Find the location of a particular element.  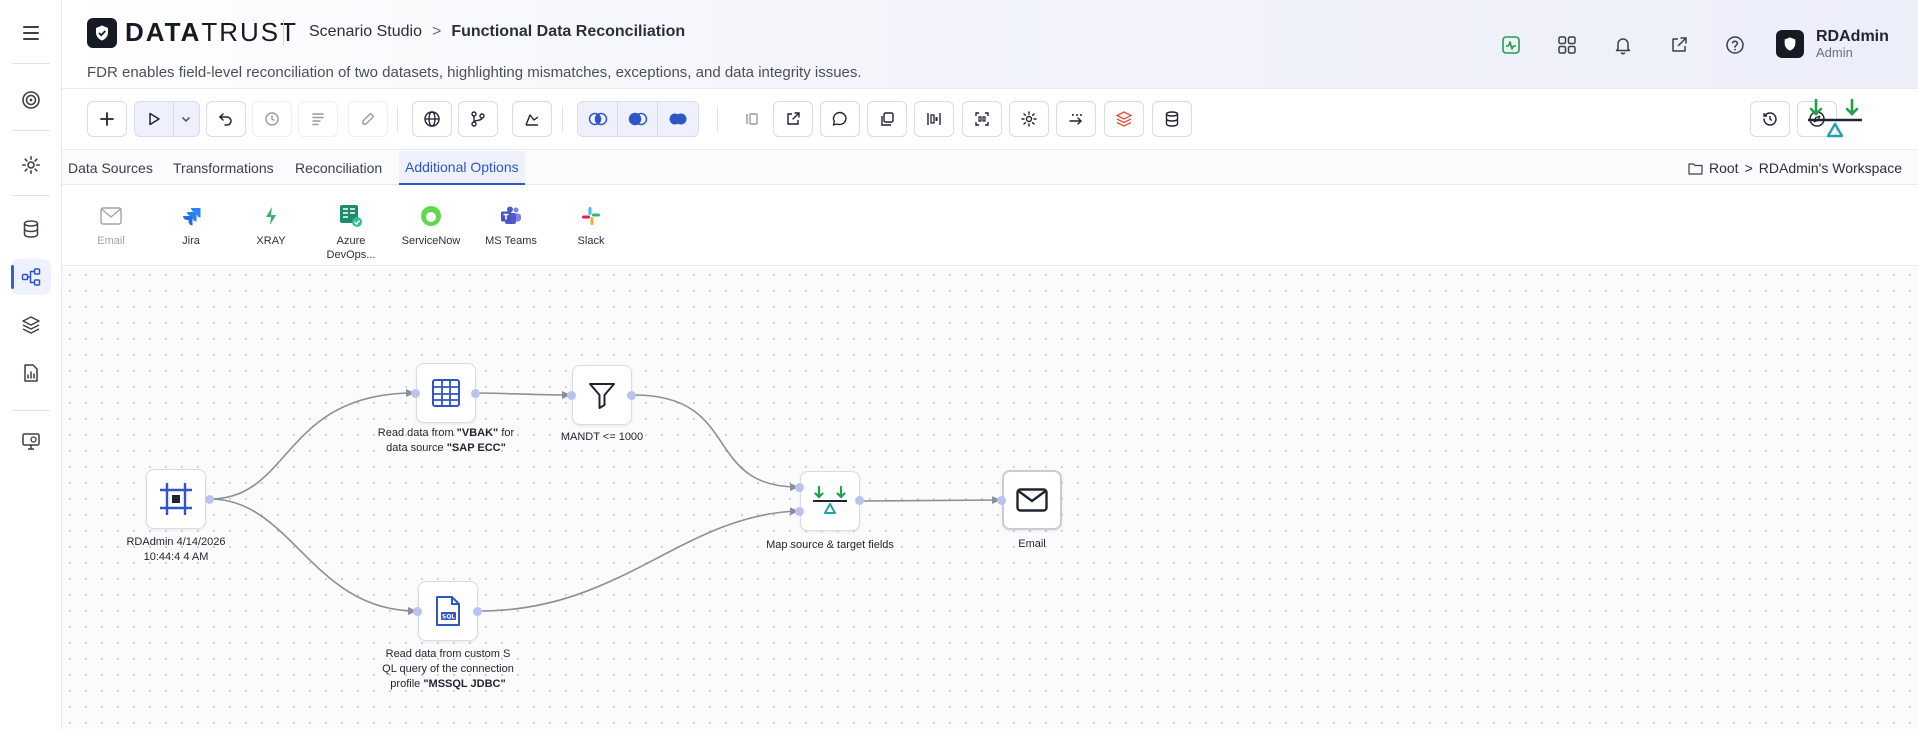

edit-button is located at coordinates (368, 119).